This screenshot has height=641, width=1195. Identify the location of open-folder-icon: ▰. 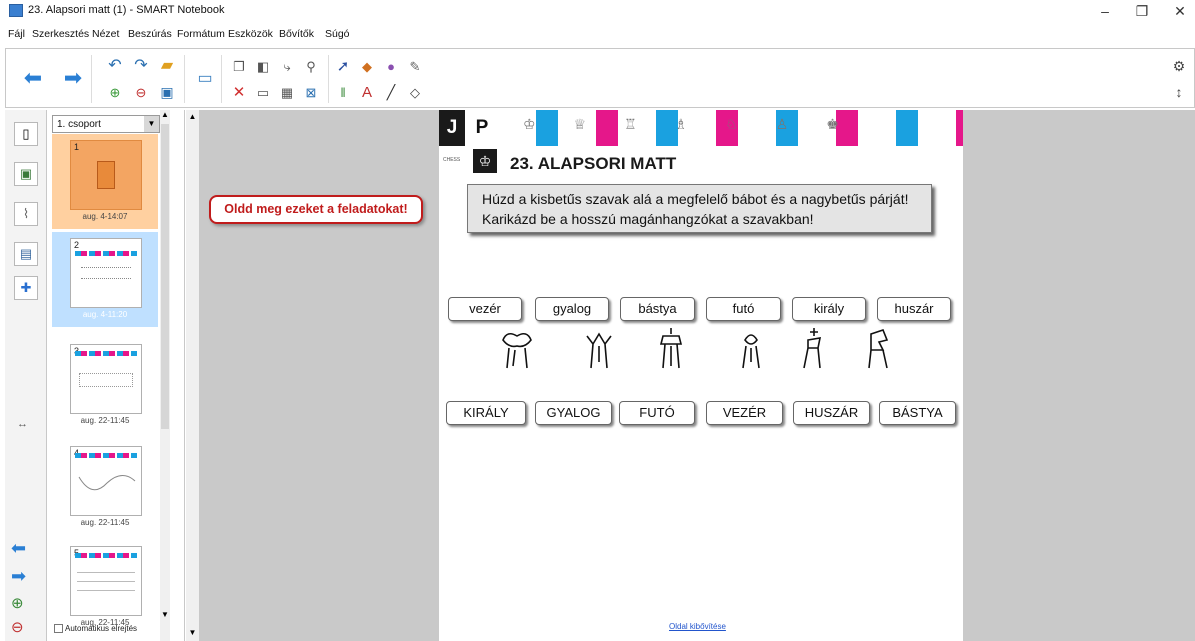
(167, 66).